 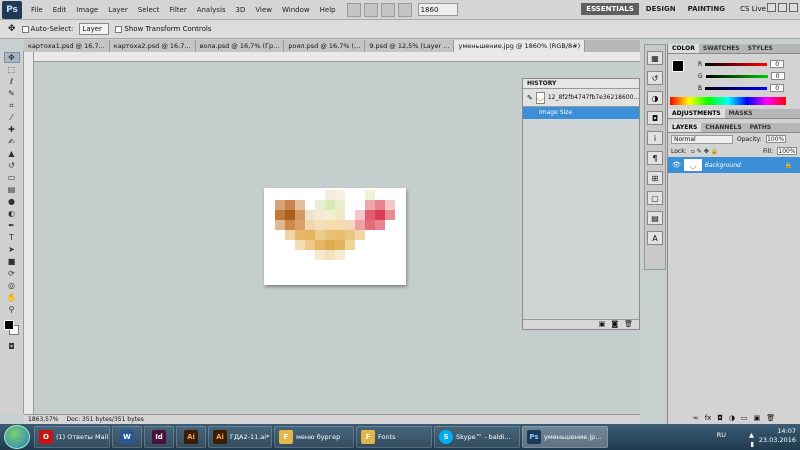 I want to click on maximize-icon, so click(x=782, y=7).